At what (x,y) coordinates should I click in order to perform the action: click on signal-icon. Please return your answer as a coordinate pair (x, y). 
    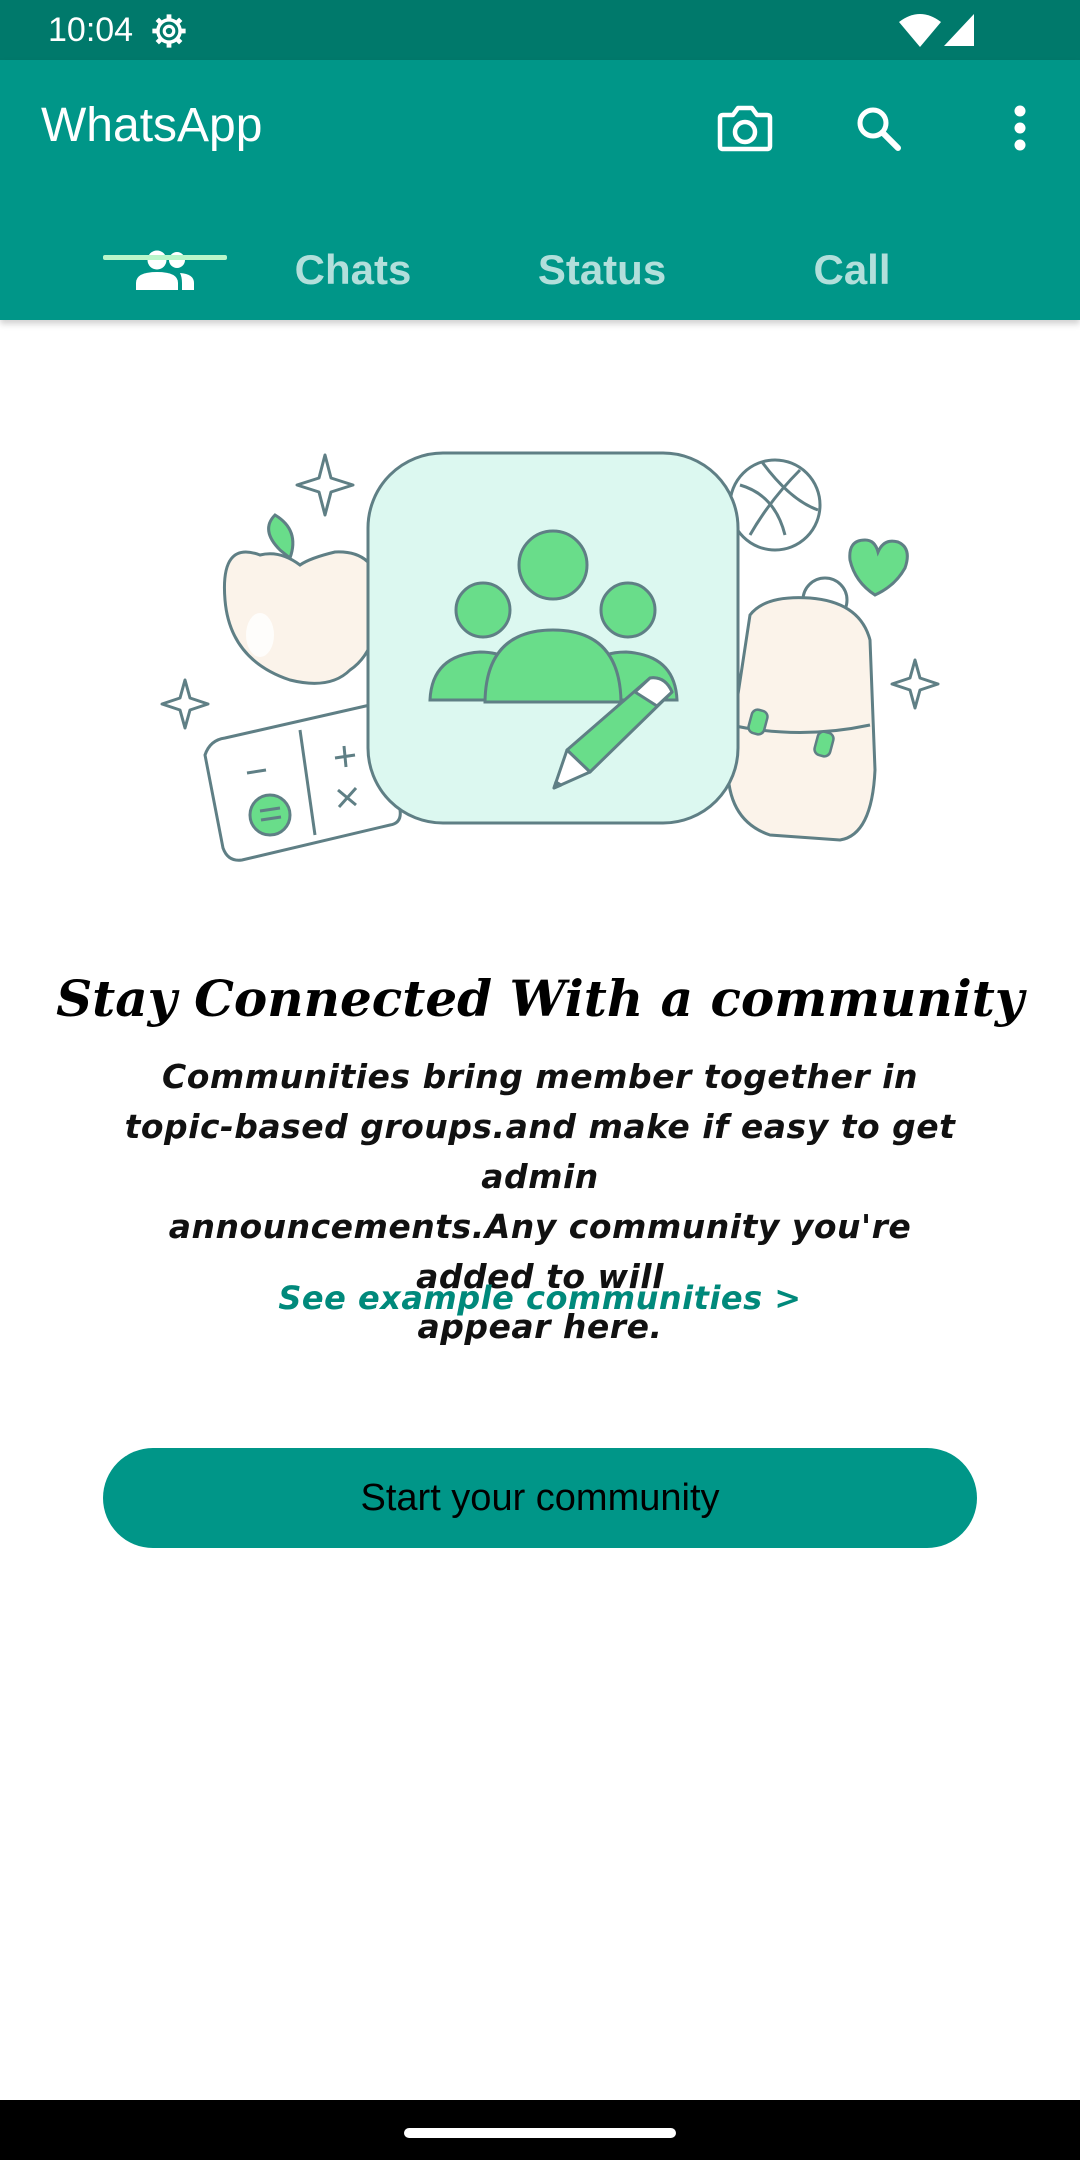
    Looking at the image, I should click on (959, 30).